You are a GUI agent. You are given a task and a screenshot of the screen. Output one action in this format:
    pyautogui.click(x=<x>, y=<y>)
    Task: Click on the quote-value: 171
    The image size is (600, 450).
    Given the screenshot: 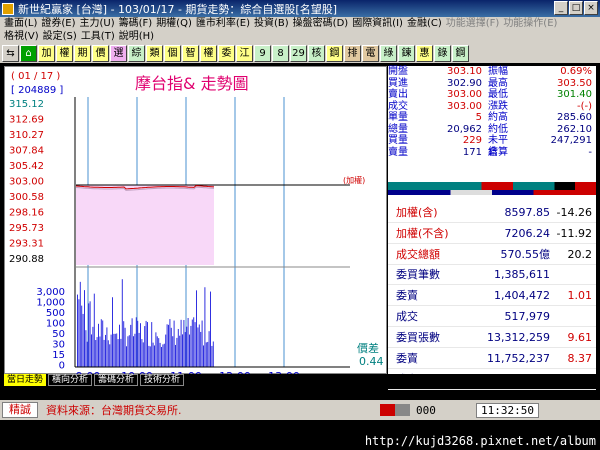 What is the action you would take?
    pyautogui.click(x=472, y=152)
    